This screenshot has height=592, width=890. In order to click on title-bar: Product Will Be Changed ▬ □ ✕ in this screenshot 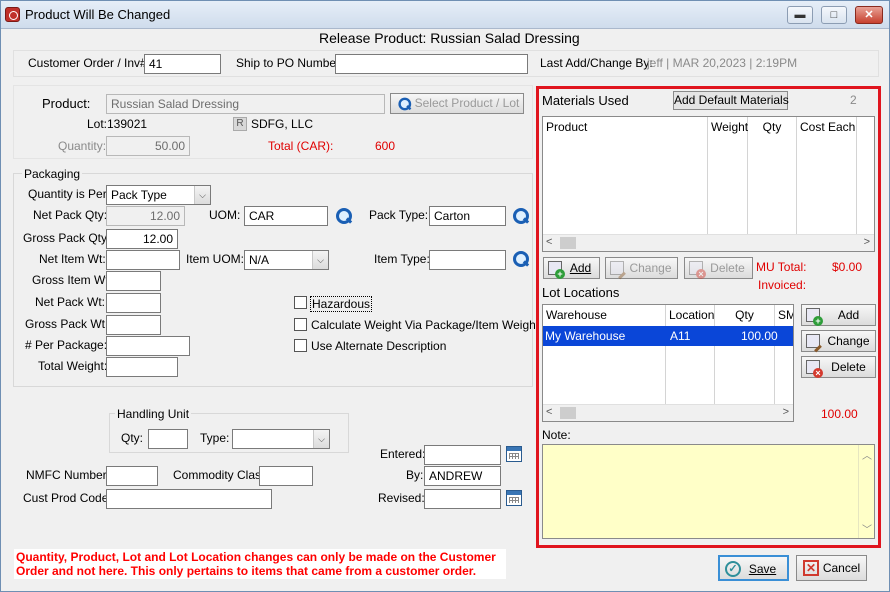, I will do `click(445, 15)`.